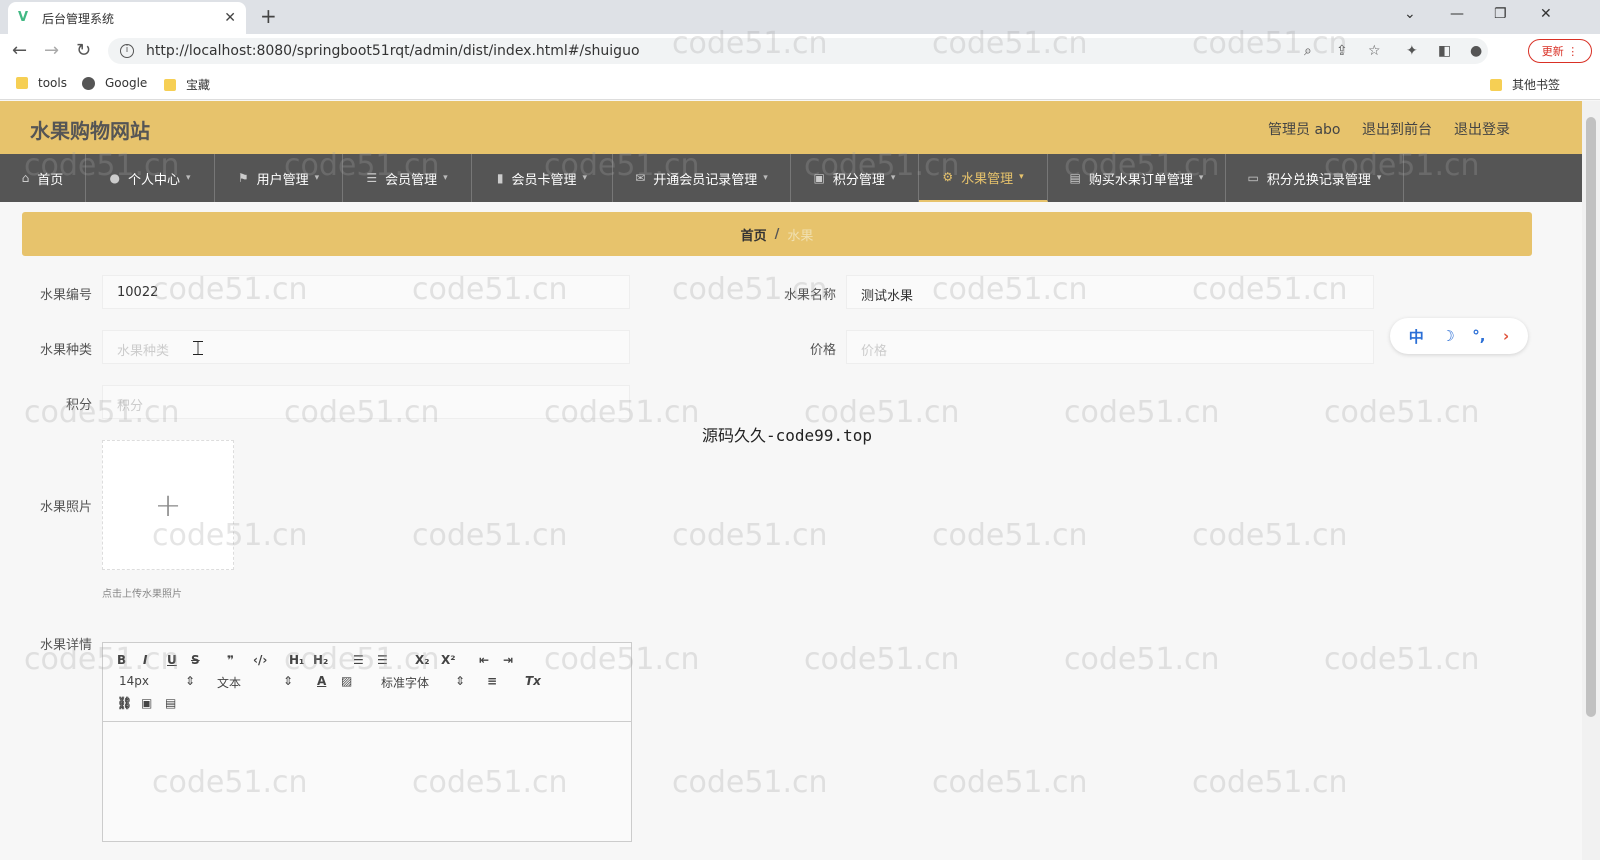 This screenshot has height=860, width=1600. I want to click on tab-search-icon: ⌄, so click(1410, 14).